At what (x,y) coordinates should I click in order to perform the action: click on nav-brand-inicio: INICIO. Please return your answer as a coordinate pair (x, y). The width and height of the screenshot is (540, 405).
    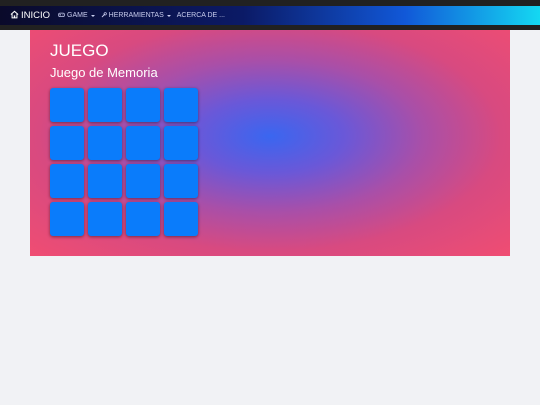
    Looking at the image, I should click on (30, 16).